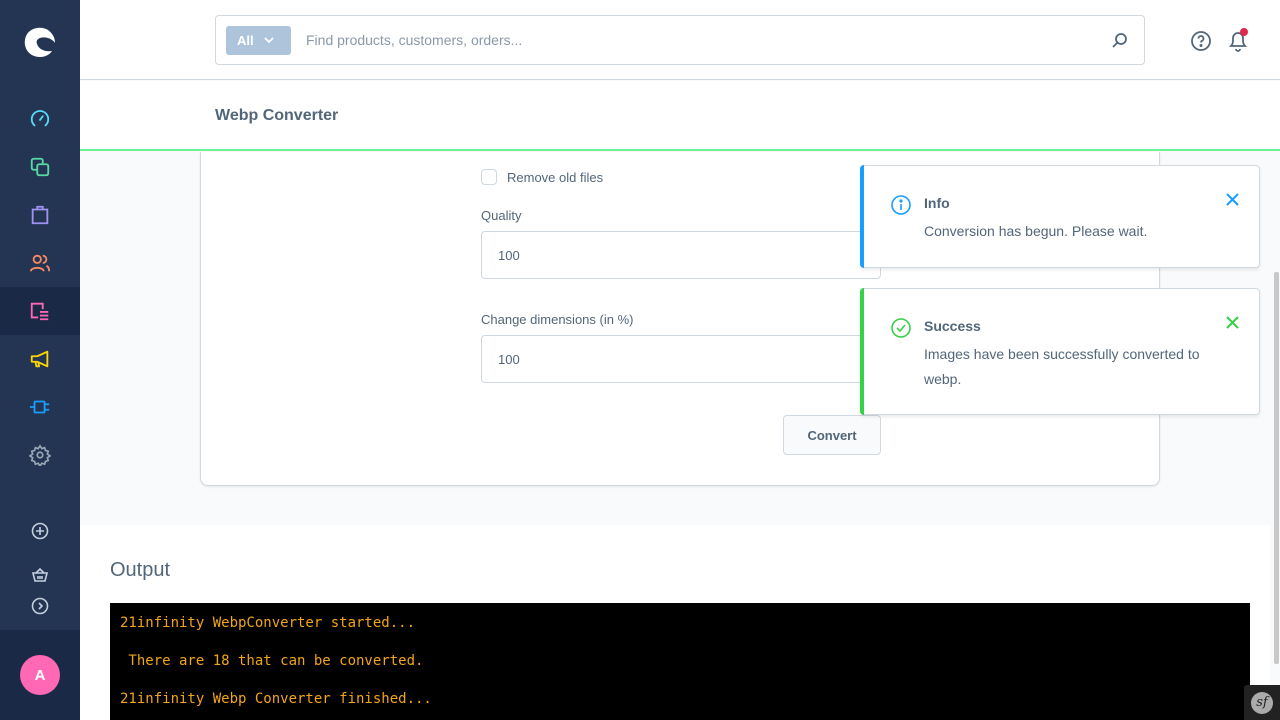 The width and height of the screenshot is (1280, 720). What do you see at coordinates (489, 177) in the screenshot?
I see `remove-old-files-checkbox` at bounding box center [489, 177].